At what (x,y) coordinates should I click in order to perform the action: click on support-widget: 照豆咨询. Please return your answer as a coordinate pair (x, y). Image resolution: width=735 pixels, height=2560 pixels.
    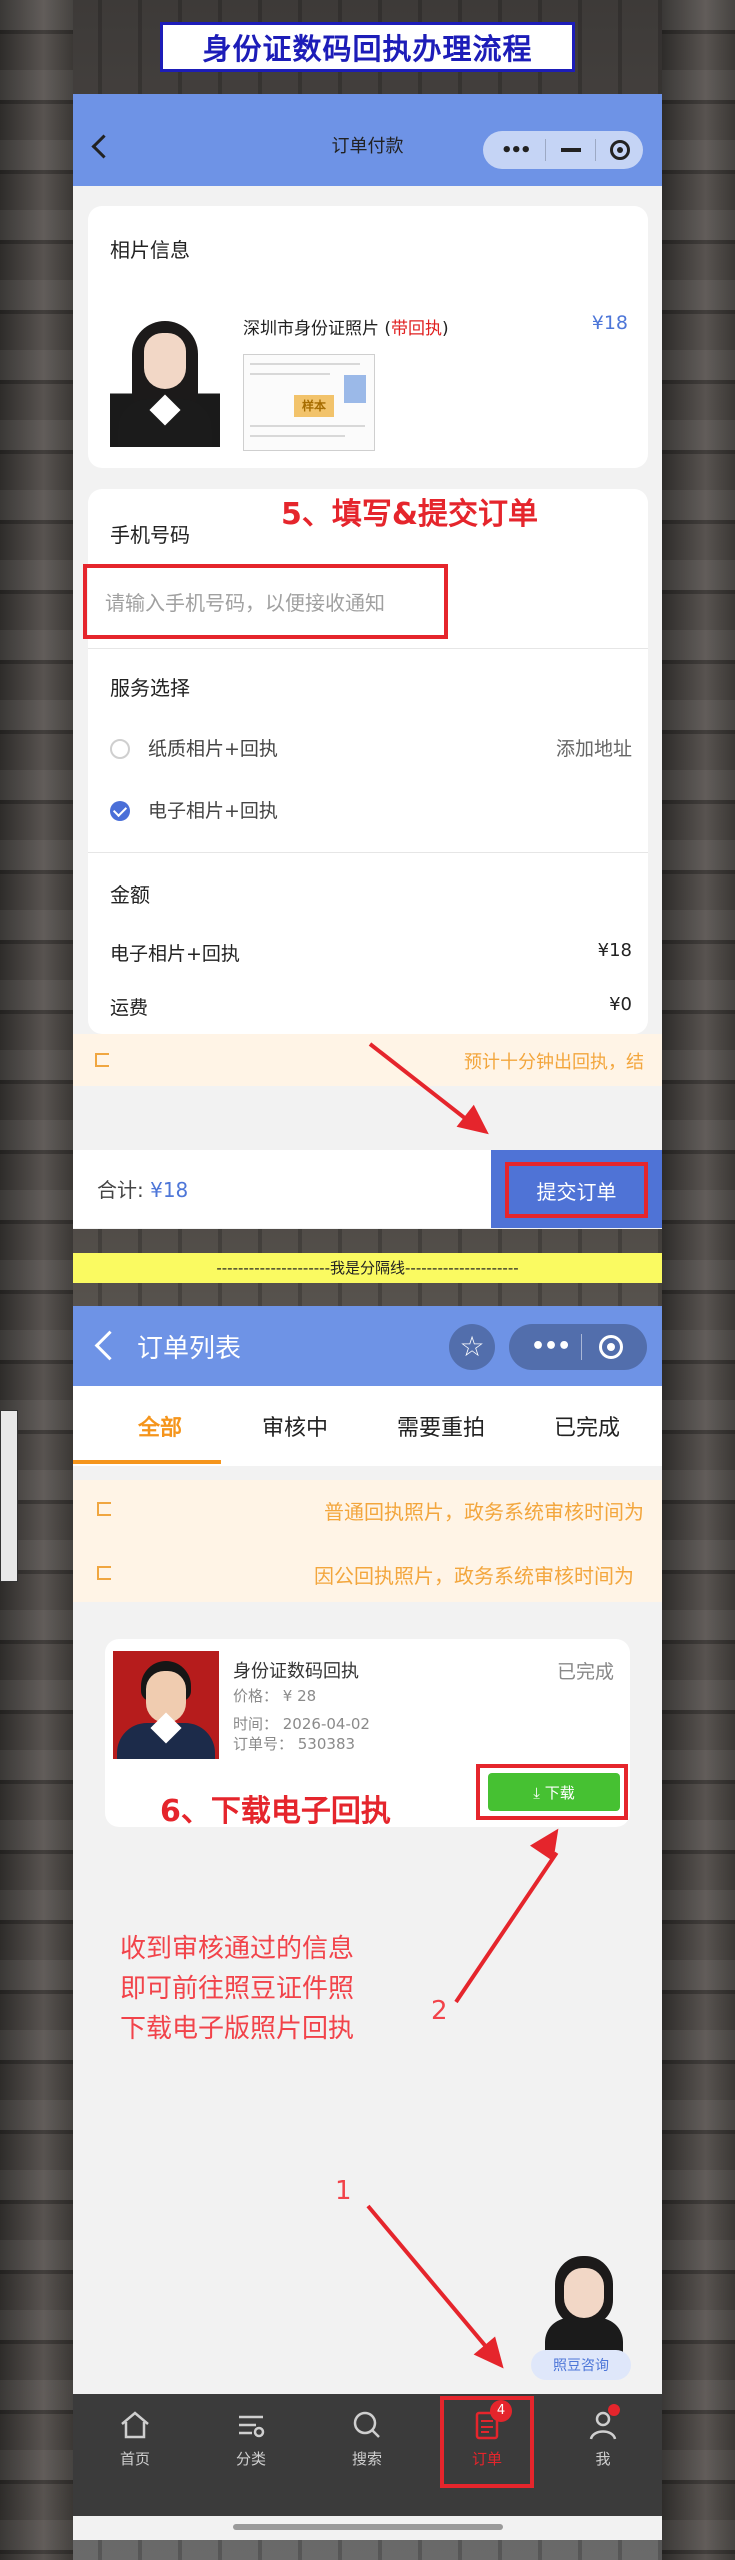
    Looking at the image, I should click on (584, 2320).